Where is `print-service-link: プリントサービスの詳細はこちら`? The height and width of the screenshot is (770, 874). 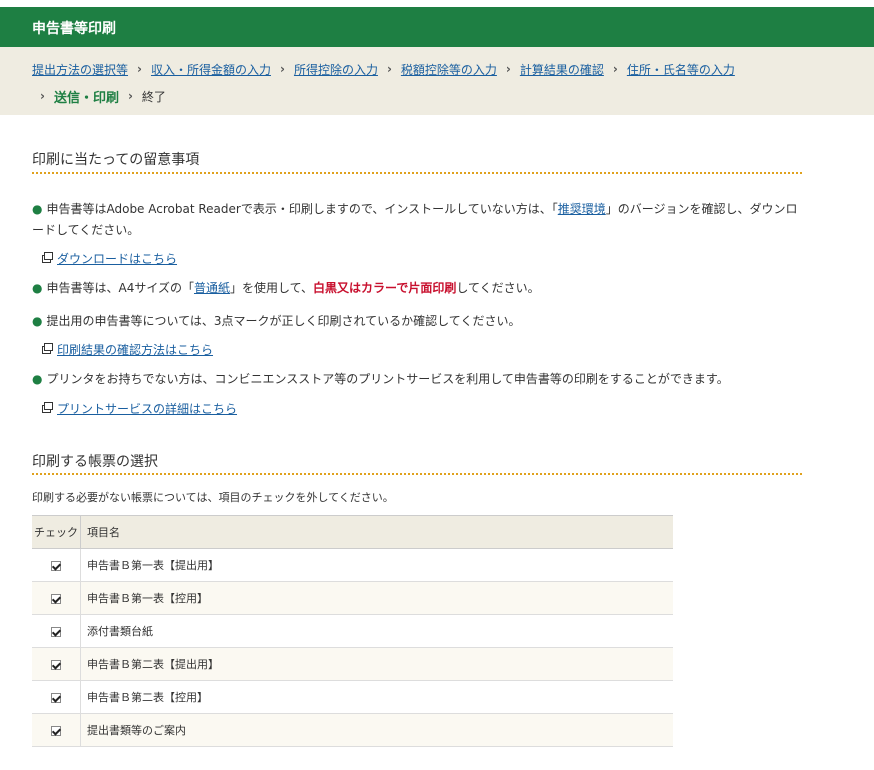
print-service-link: プリントサービスの詳細はこちら is located at coordinates (147, 408).